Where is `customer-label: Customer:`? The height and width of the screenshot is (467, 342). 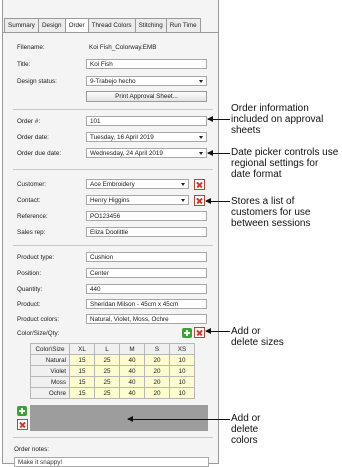 customer-label: Customer: is located at coordinates (32, 184).